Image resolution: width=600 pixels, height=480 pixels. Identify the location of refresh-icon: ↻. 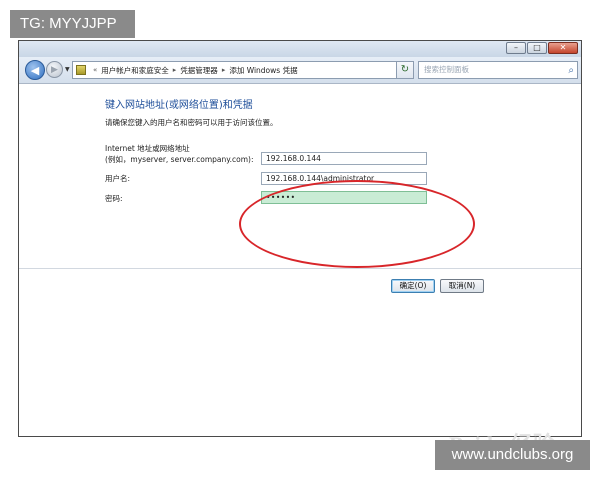
(405, 69).